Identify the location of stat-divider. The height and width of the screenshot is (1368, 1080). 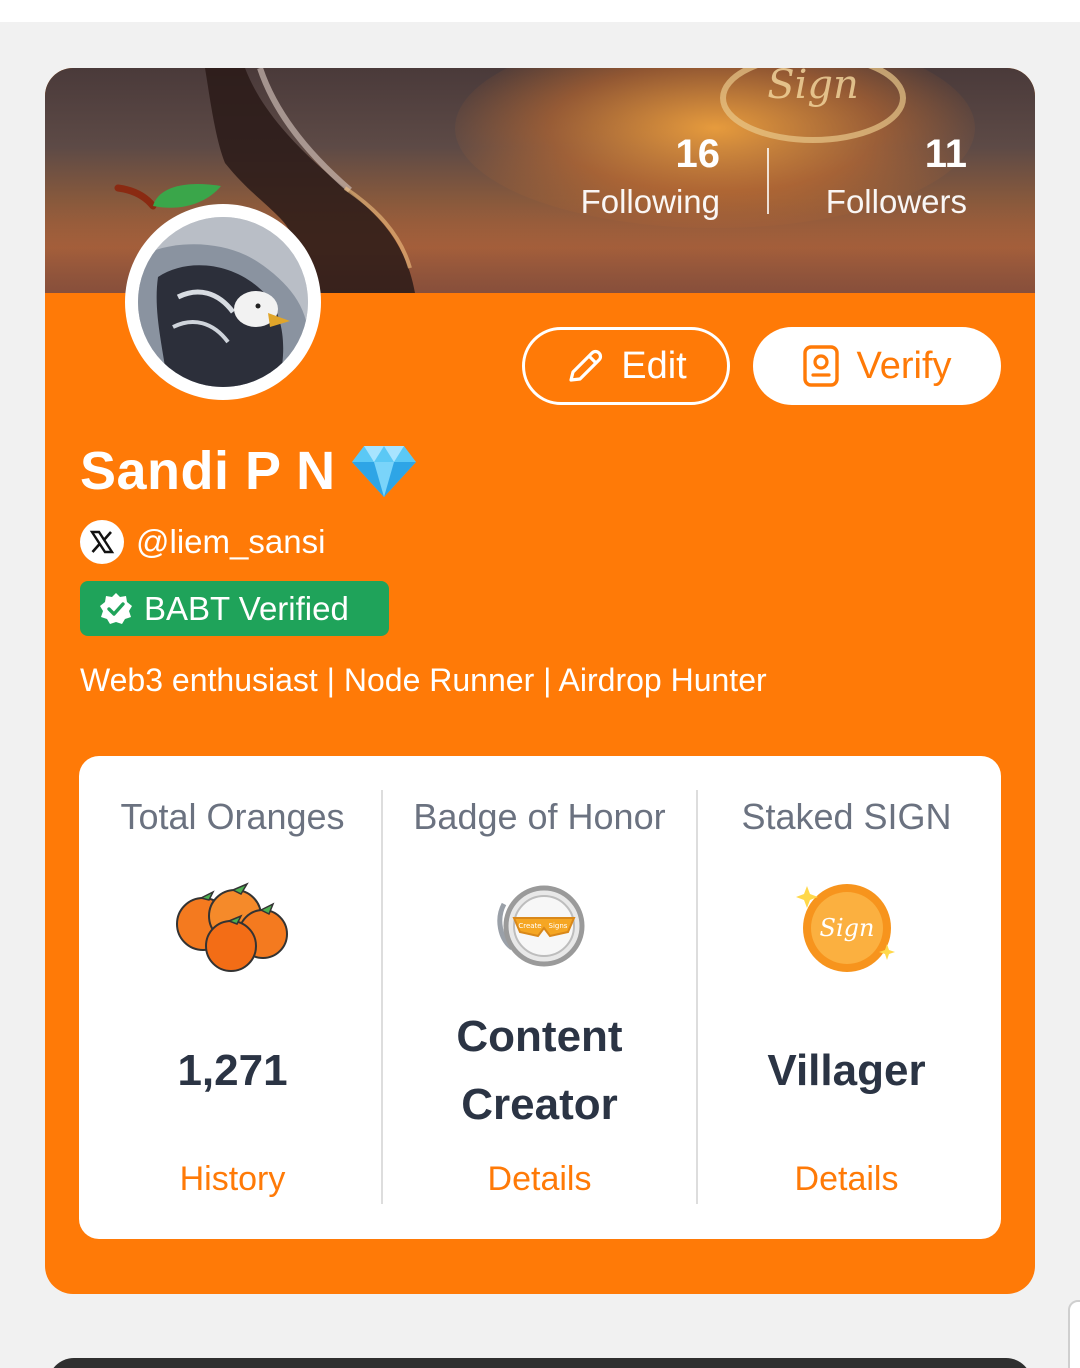
(768, 181).